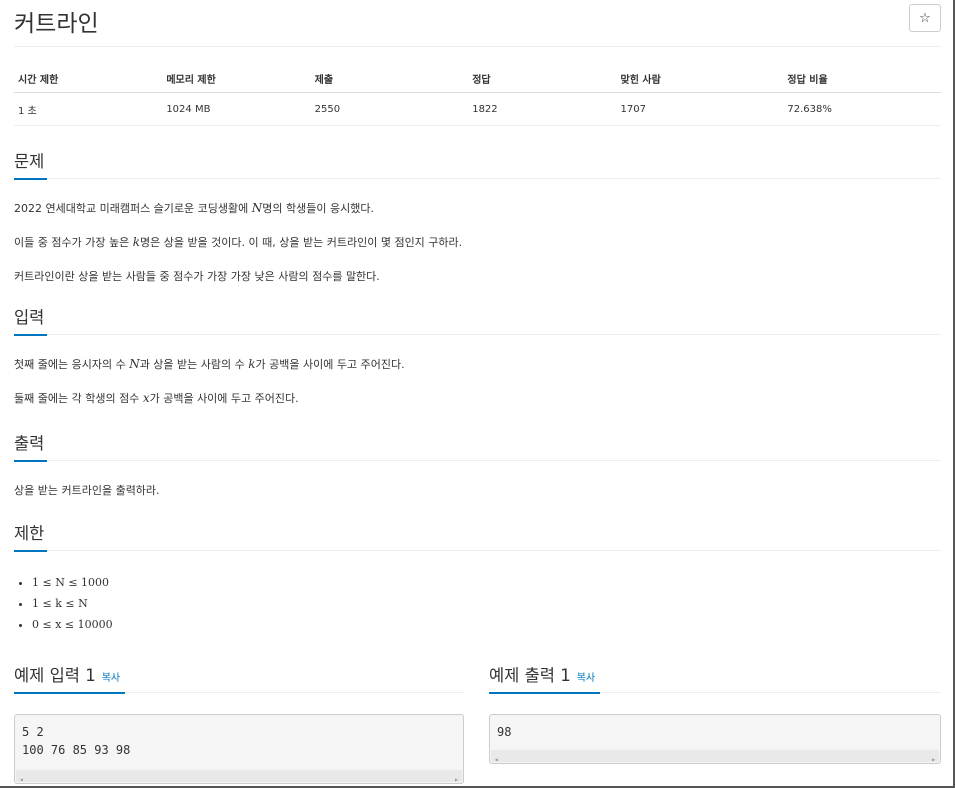 The image size is (955, 788). I want to click on table-header-row: 시간 제한 메모리 제한 제출 정답 맞힌 사람 정답 비율, so click(477, 77).